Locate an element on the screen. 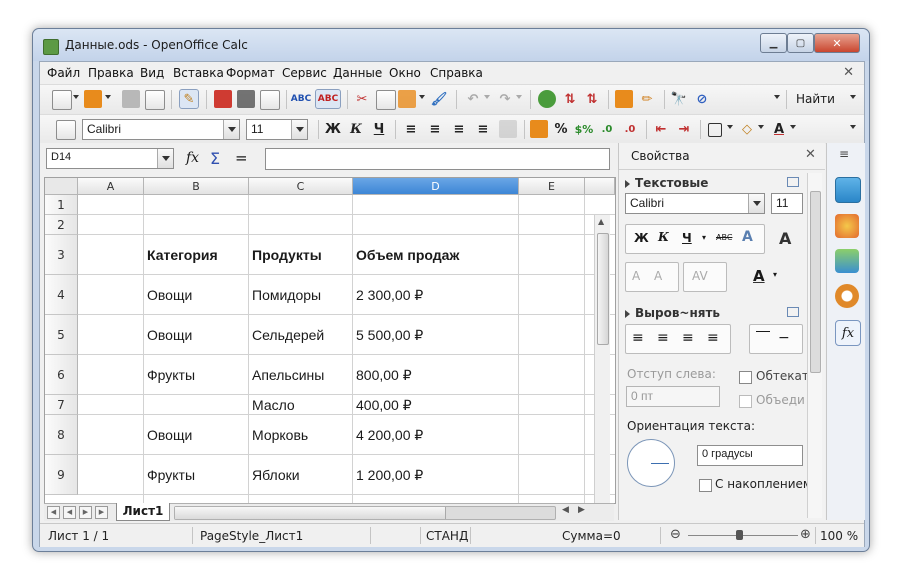 The image size is (900, 583). shrink-font-icon: A is located at coordinates (658, 276).